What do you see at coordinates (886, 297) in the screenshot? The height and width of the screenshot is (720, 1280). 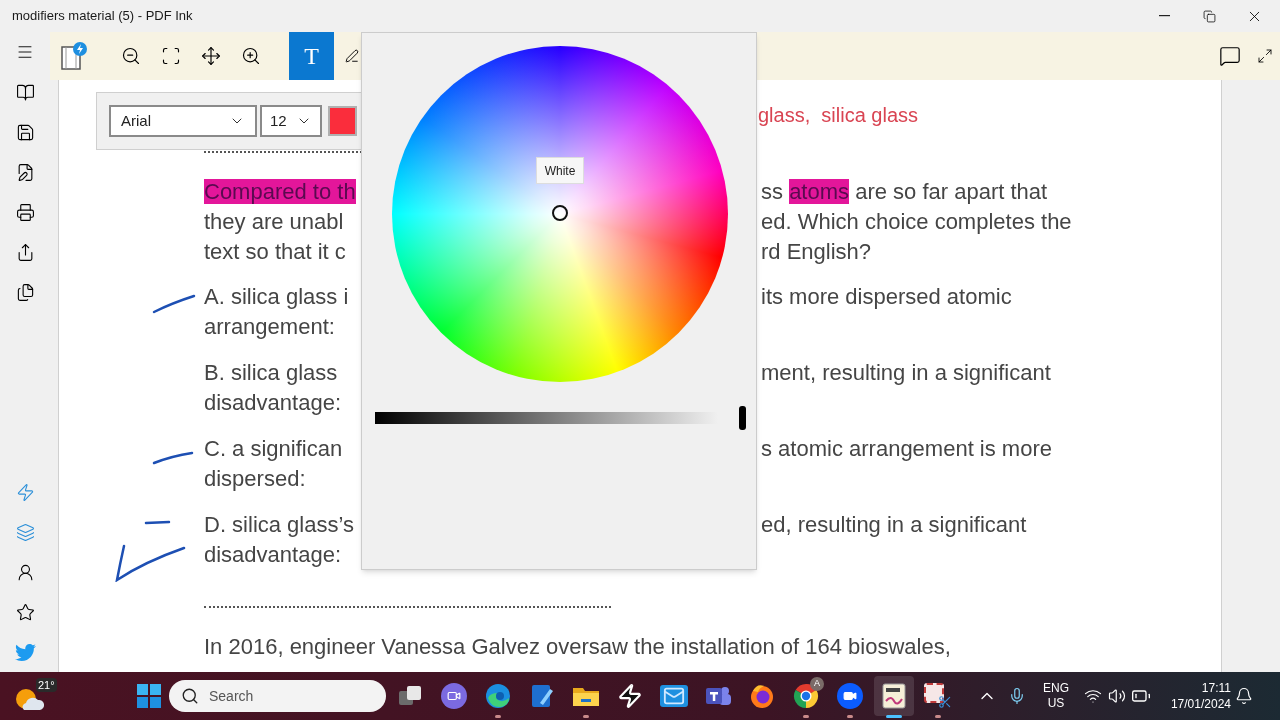 I see `text-line: its more dispersed atomic` at bounding box center [886, 297].